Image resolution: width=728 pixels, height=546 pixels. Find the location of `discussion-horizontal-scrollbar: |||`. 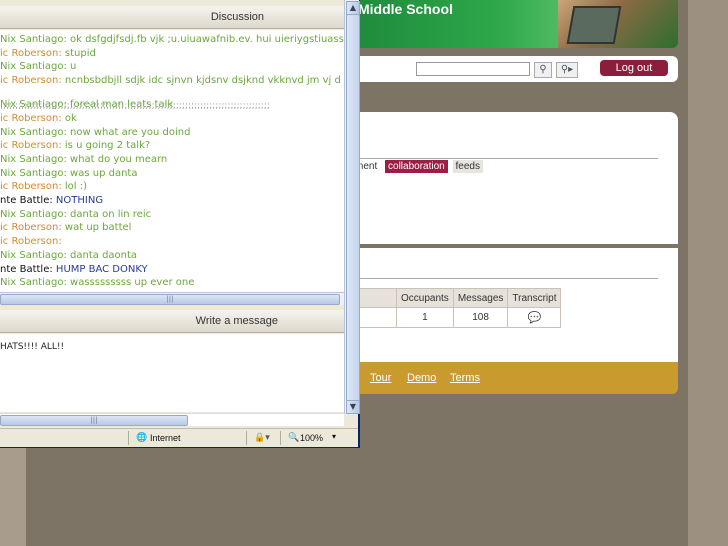

discussion-horizontal-scrollbar: ||| is located at coordinates (172, 298).